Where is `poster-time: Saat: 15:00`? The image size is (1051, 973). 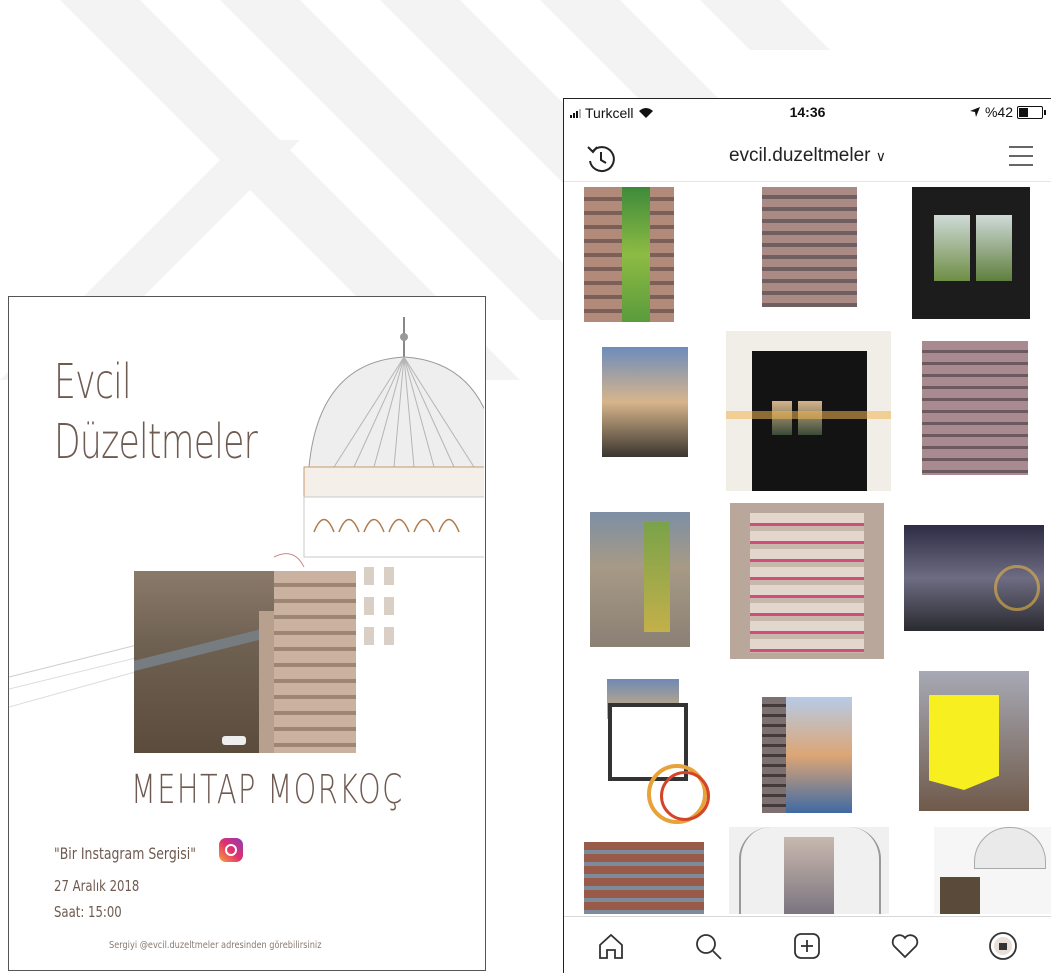 poster-time: Saat: 15:00 is located at coordinates (88, 912).